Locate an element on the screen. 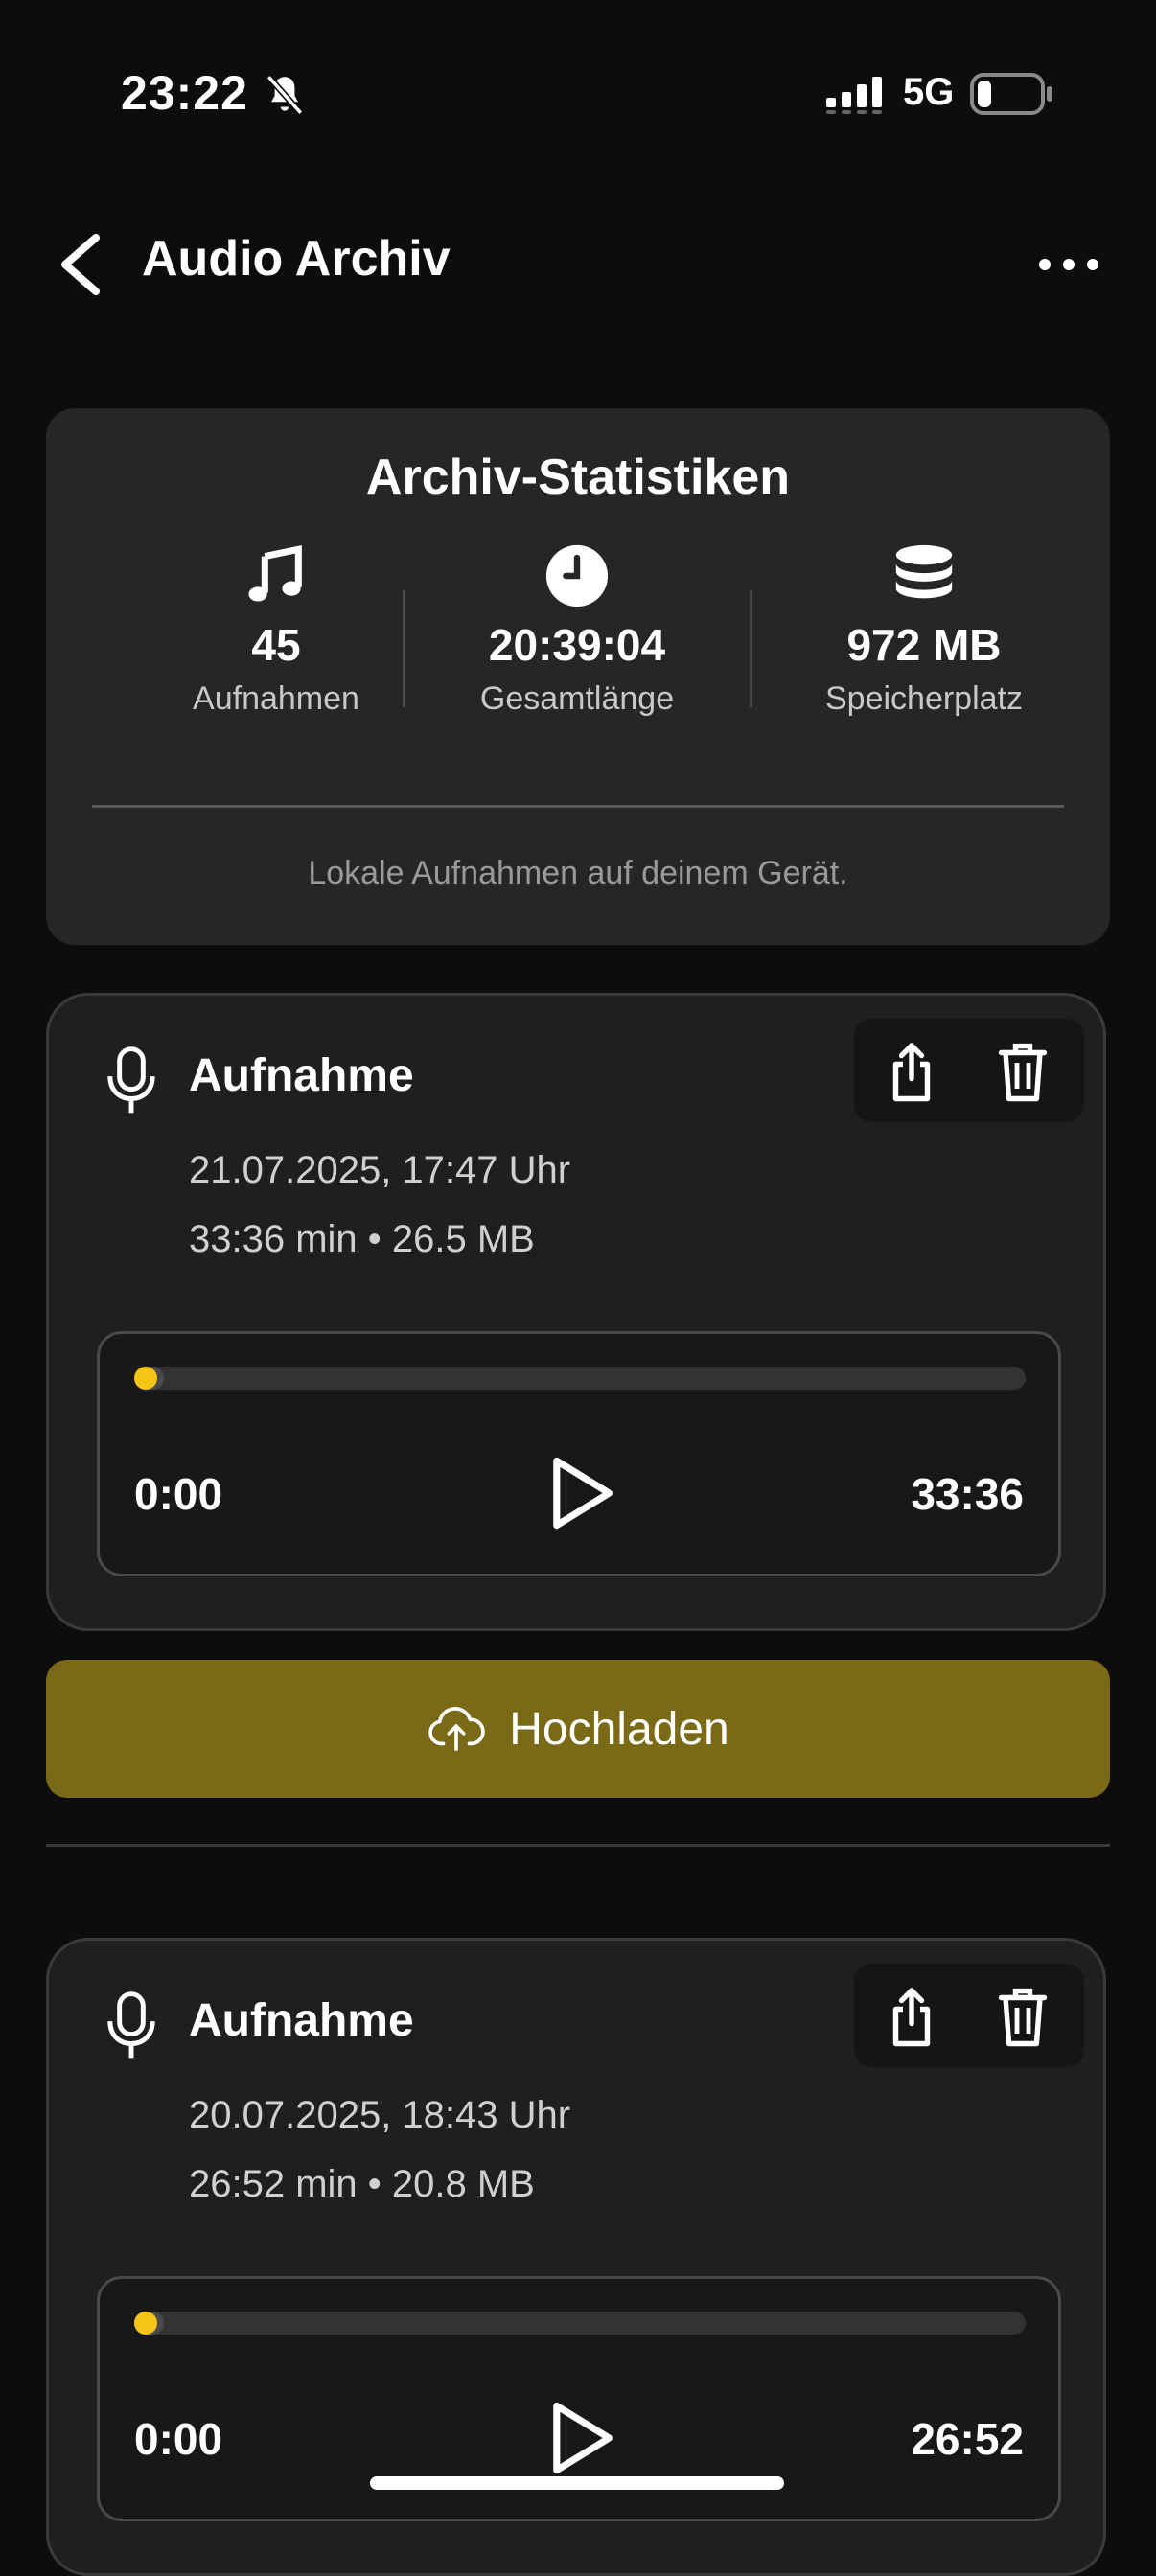 The width and height of the screenshot is (1156, 2576). stat-value: 20:39:04 is located at coordinates (577, 645).